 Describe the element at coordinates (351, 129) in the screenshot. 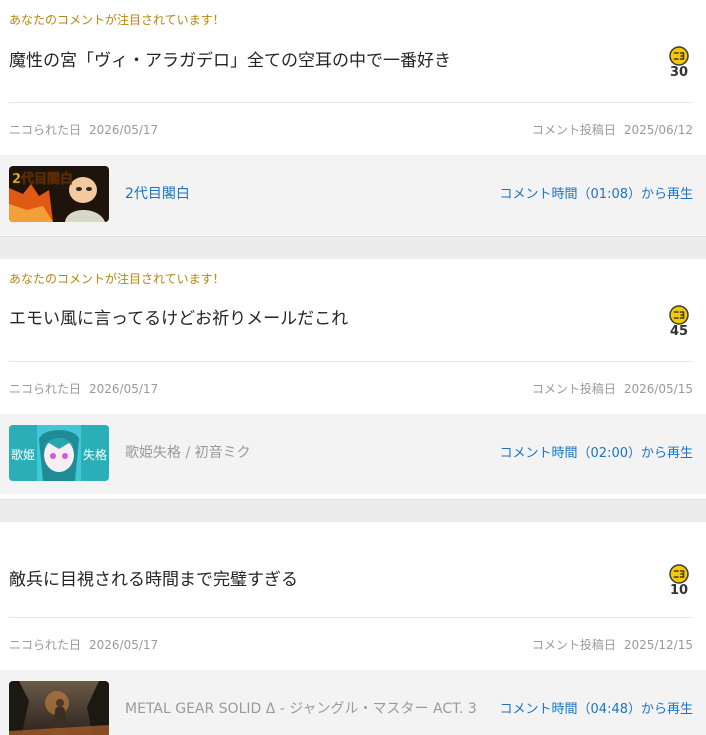

I see `comment-meta: ニコられた日 2026/05/17 コメント投稿日 2025/06/12` at that location.